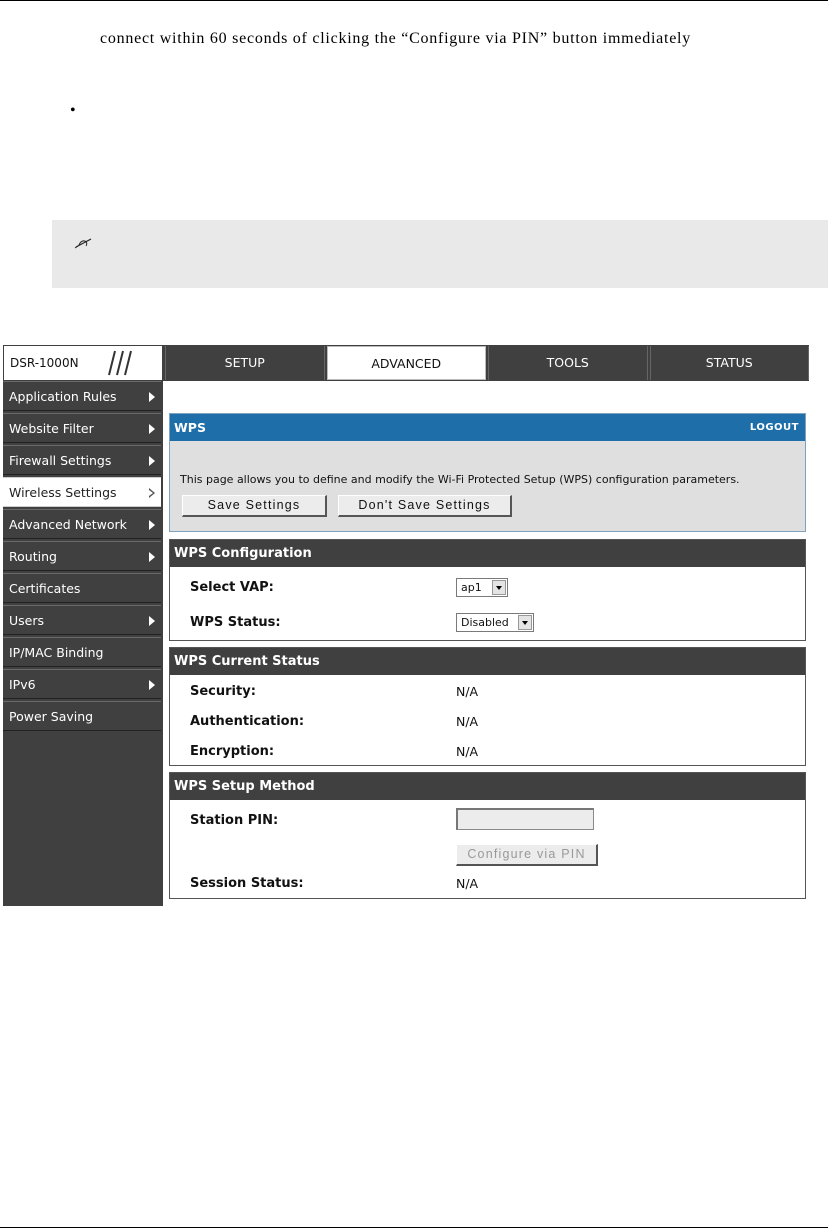 Image resolution: width=828 pixels, height=1230 pixels. I want to click on security-value: N/A, so click(467, 691).